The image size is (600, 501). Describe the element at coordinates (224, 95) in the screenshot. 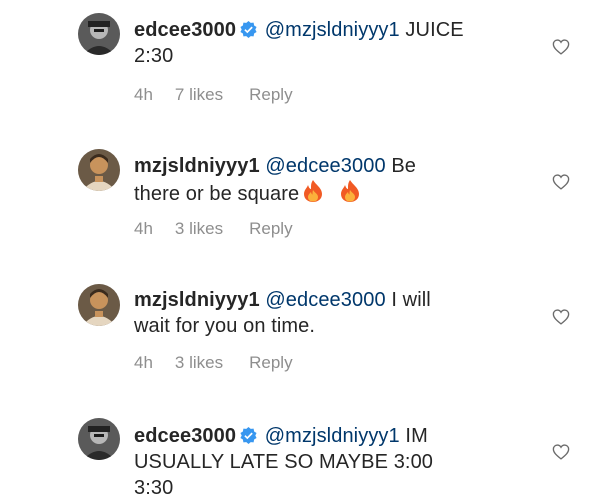

I see `comment-meta: 4h 7 likes Reply` at that location.